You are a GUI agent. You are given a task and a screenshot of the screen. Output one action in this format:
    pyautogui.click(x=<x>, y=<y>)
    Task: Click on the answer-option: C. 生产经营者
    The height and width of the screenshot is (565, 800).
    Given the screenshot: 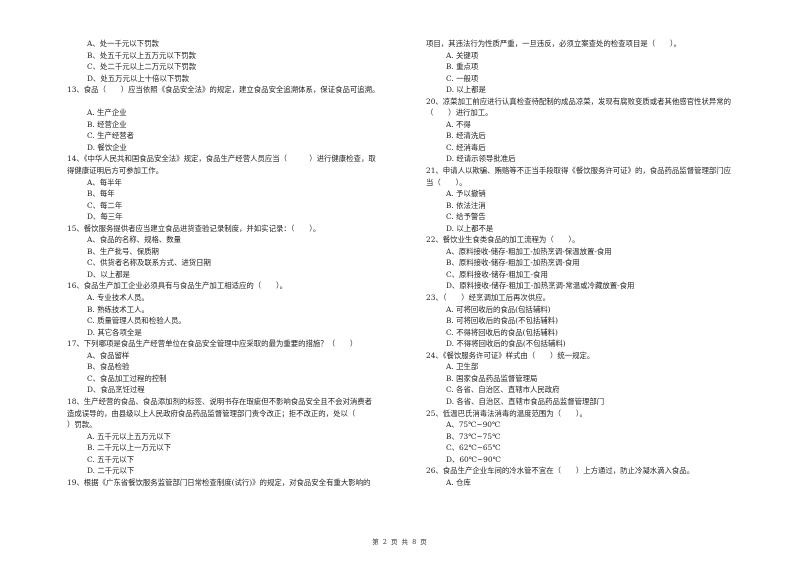 What is the action you would take?
    pyautogui.click(x=111, y=136)
    